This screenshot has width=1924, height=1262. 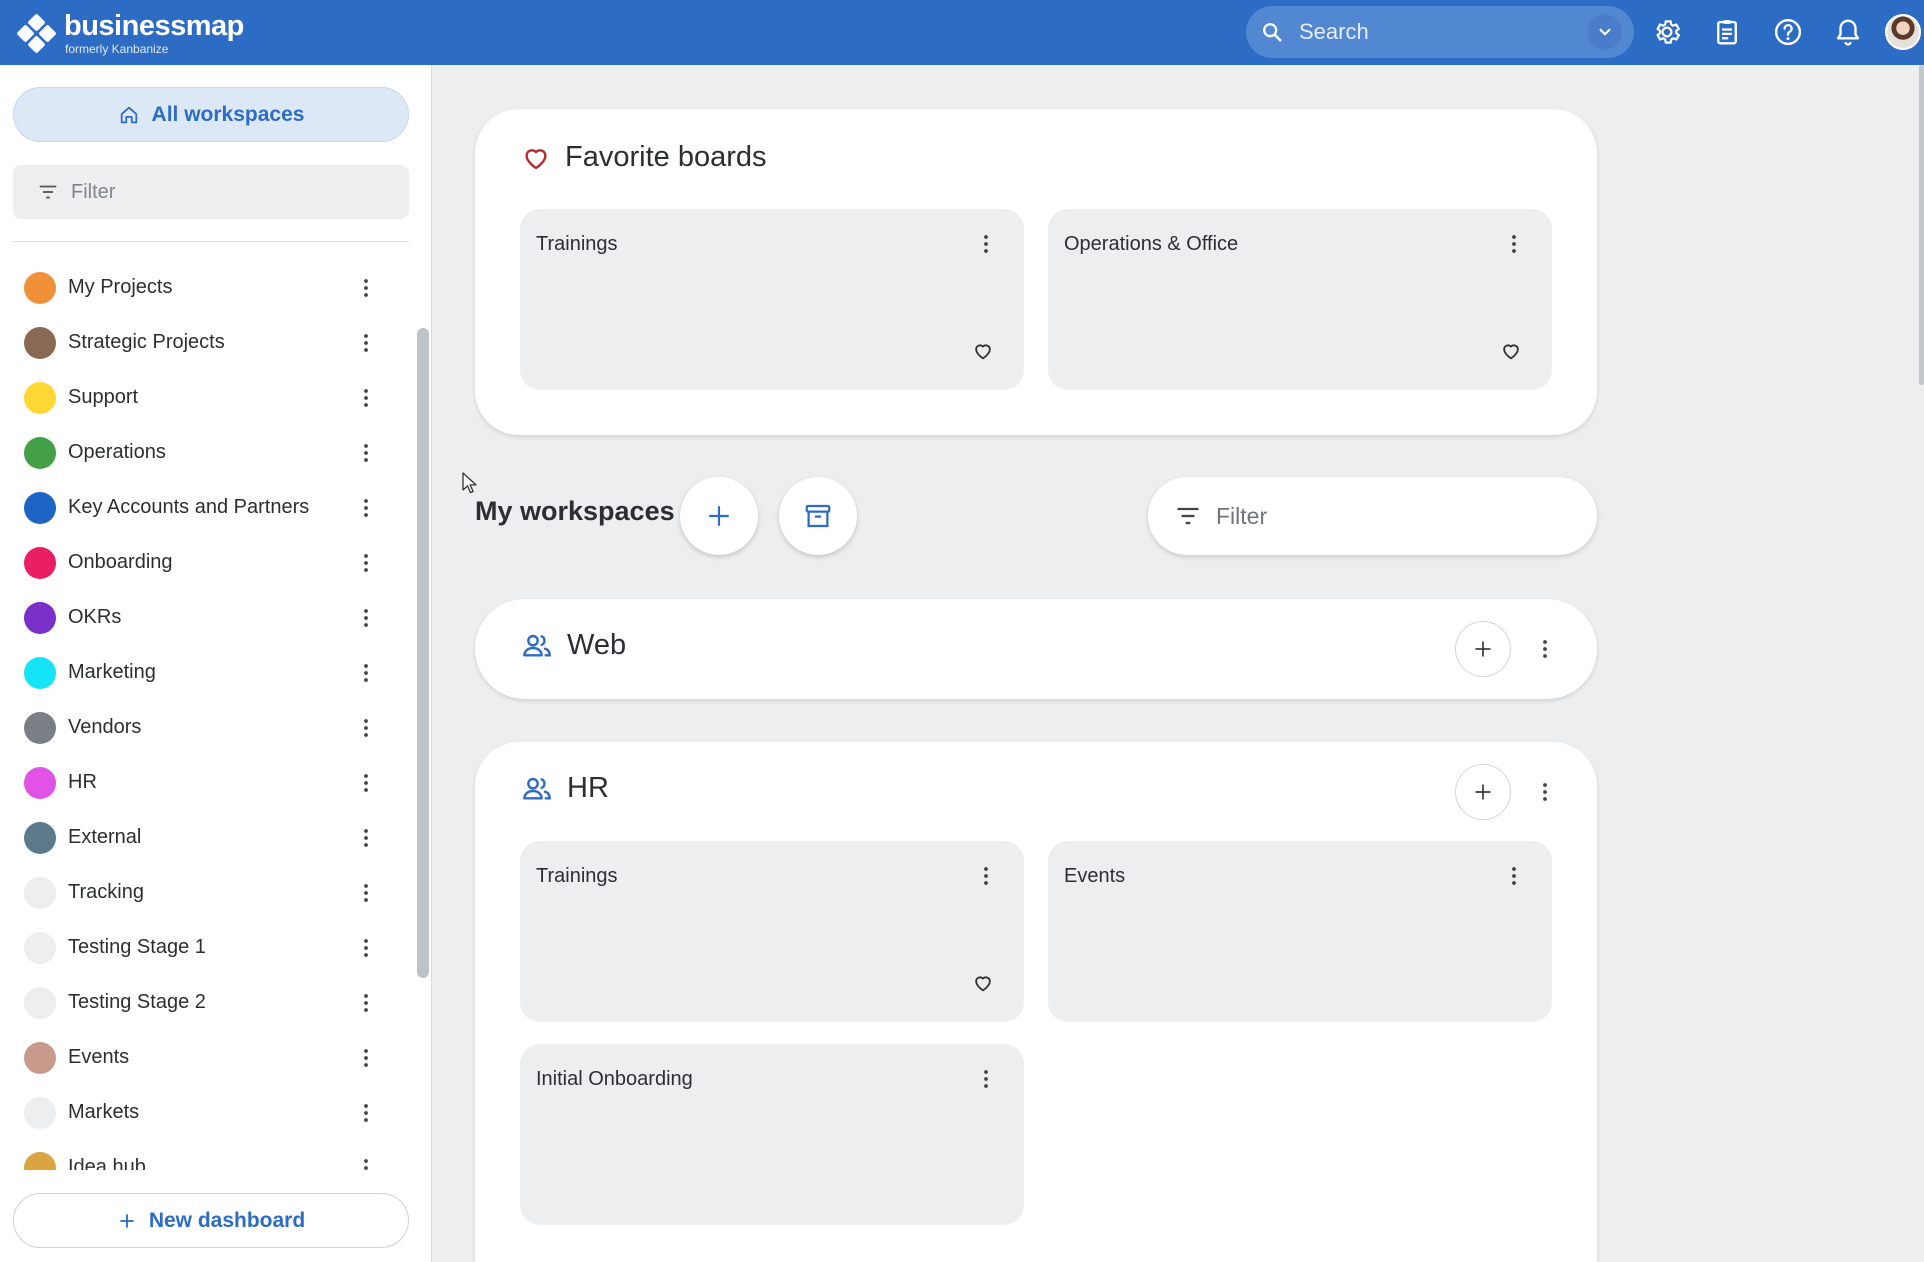 I want to click on businessmap-logo: businessmap formerly Kanbanize, so click(x=130, y=32).